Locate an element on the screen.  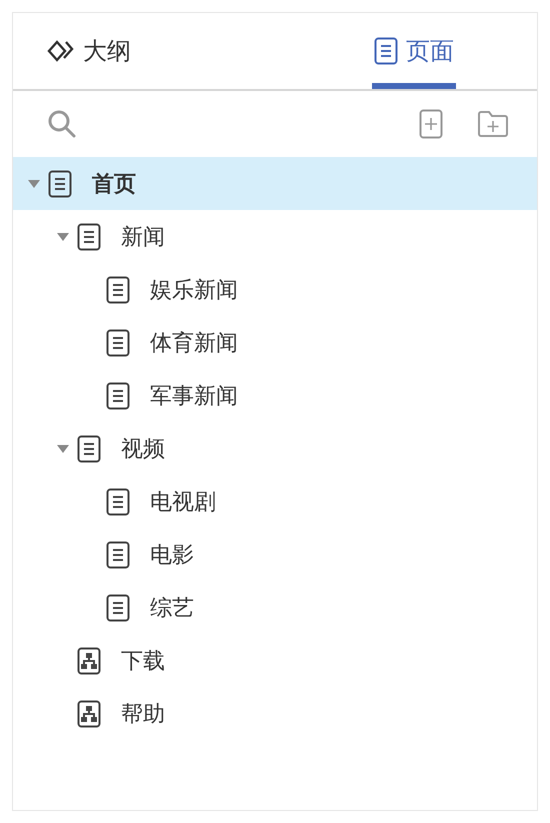
add-page-button is located at coordinates (431, 124).